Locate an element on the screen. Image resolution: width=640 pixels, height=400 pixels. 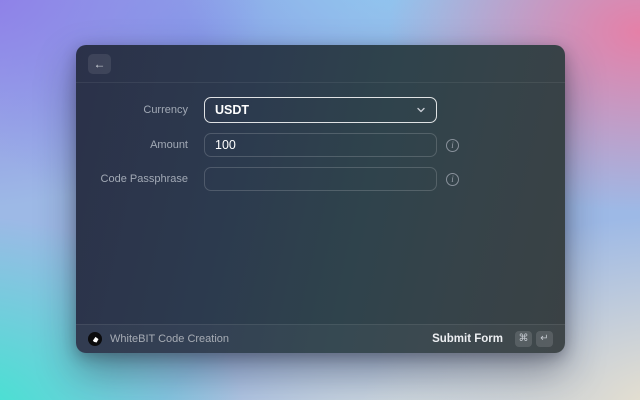
amount-input: 100 is located at coordinates (320, 145).